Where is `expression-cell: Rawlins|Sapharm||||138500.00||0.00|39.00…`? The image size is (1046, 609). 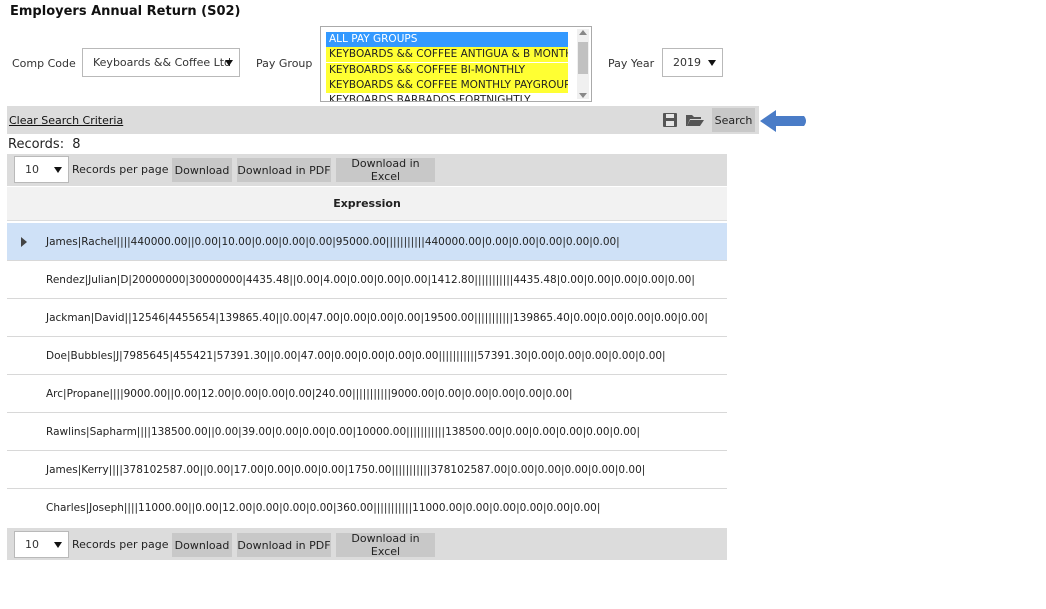
expression-cell: Rawlins|Sapharm||||138500.00||0.00|39.00… is located at coordinates (343, 431).